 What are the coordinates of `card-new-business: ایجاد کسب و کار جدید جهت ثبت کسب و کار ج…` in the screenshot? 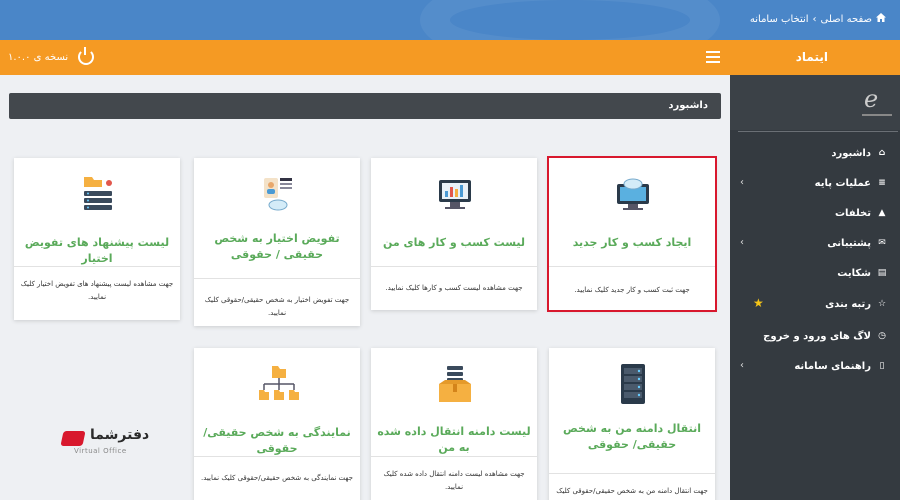 It's located at (632, 234).